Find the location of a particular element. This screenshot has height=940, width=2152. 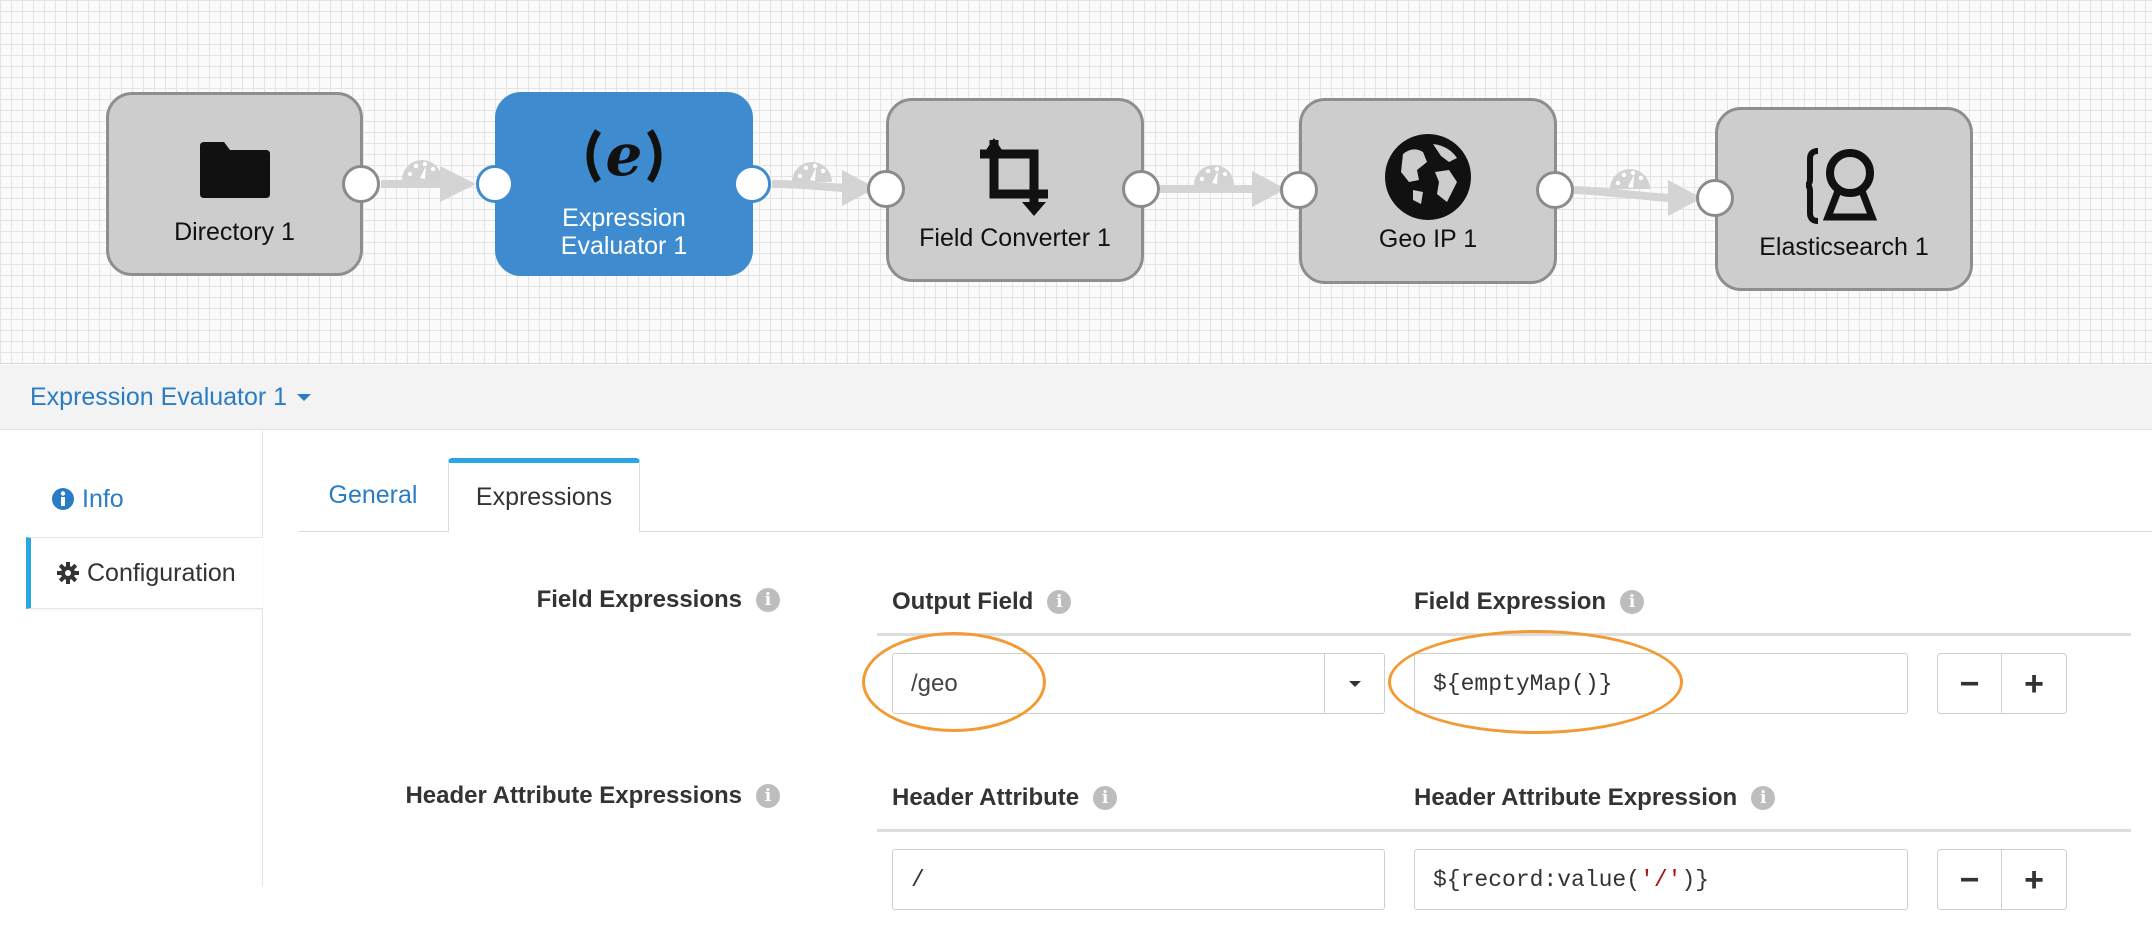

stage-selector-label: Expression Evaluator 1 is located at coordinates (159, 396).